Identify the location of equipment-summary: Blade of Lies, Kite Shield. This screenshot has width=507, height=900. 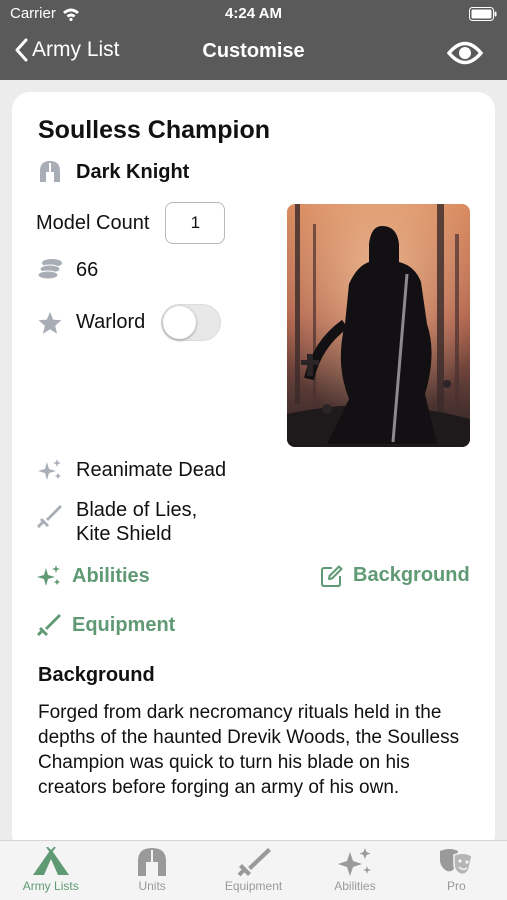
(136, 522).